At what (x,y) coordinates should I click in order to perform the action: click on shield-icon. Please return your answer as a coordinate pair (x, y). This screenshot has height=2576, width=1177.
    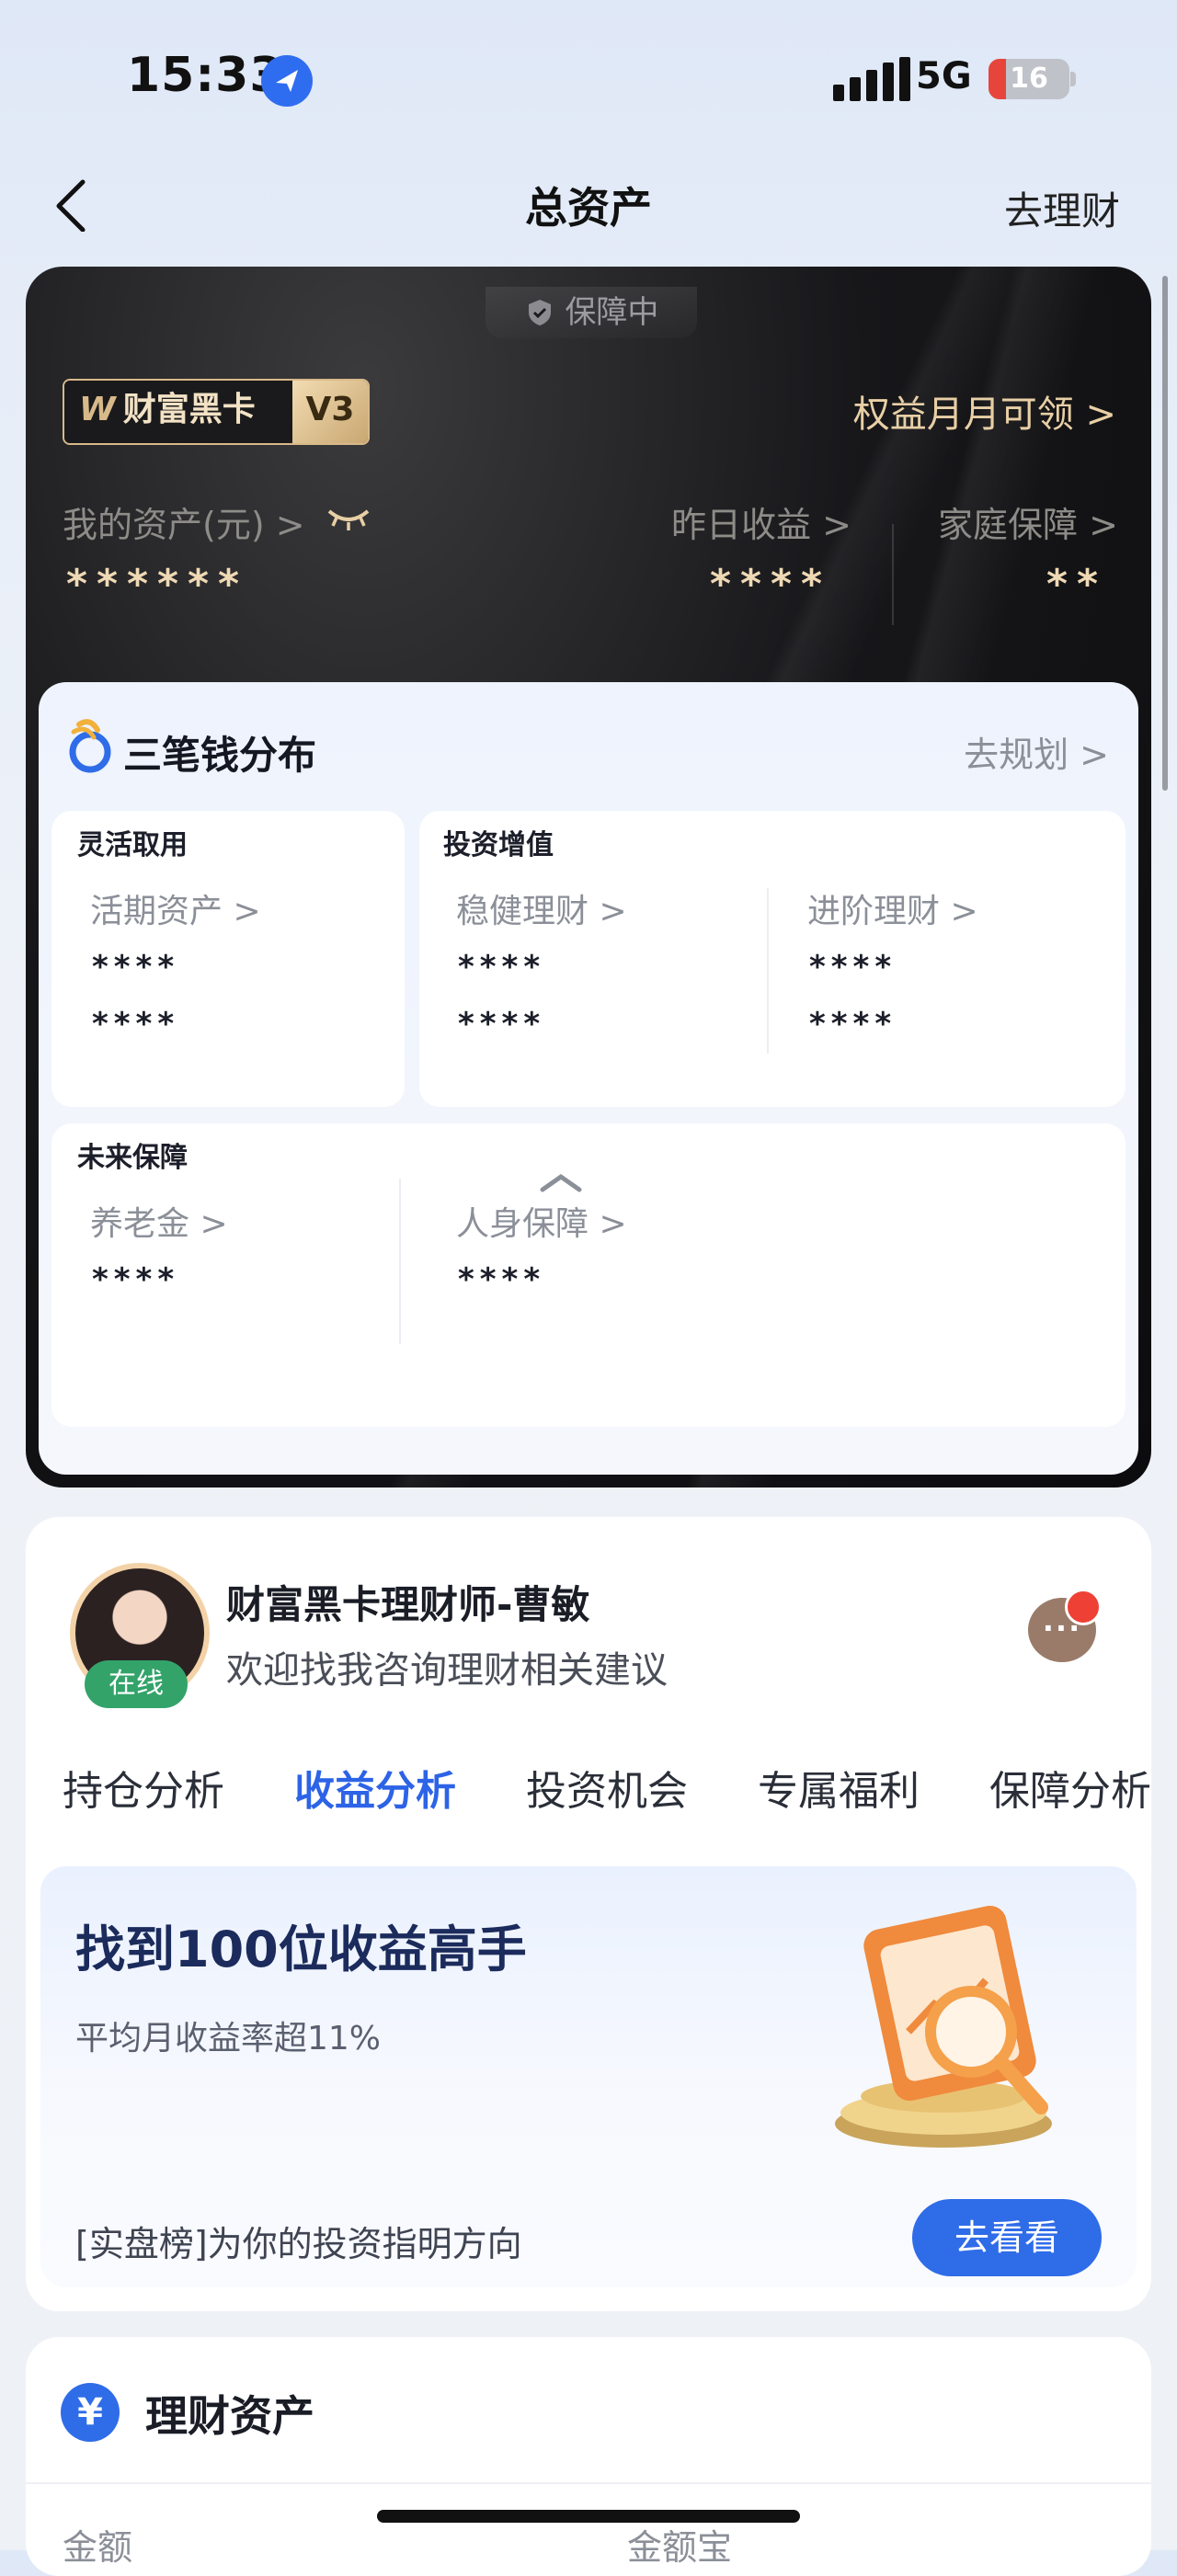
    Looking at the image, I should click on (545, 312).